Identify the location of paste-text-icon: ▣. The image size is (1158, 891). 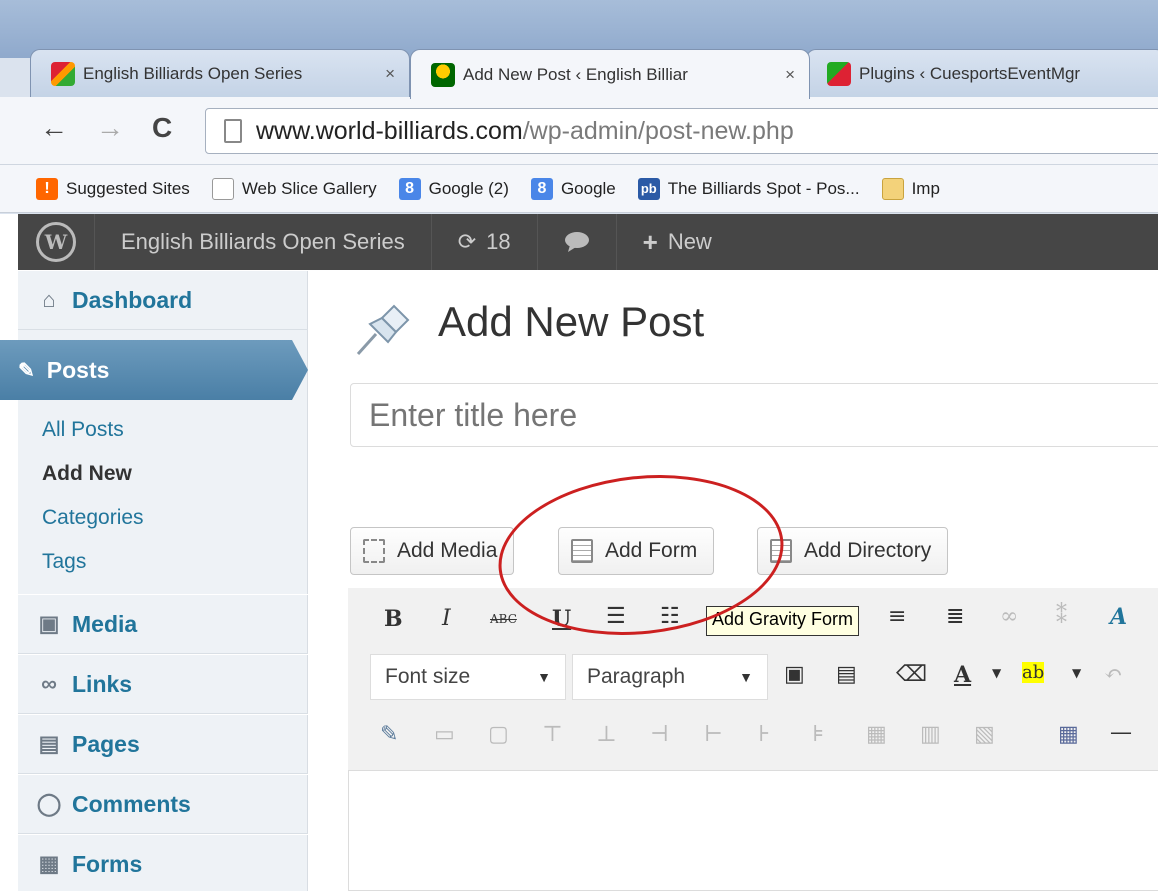
(794, 674).